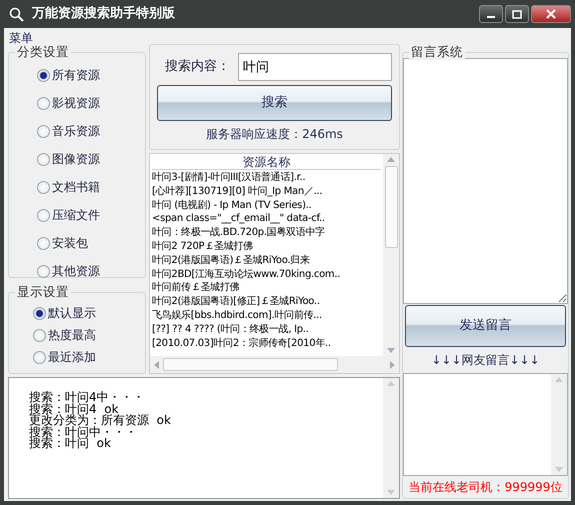  What do you see at coordinates (89, 357) in the screenshot?
I see `radio-option: 最近添加` at bounding box center [89, 357].